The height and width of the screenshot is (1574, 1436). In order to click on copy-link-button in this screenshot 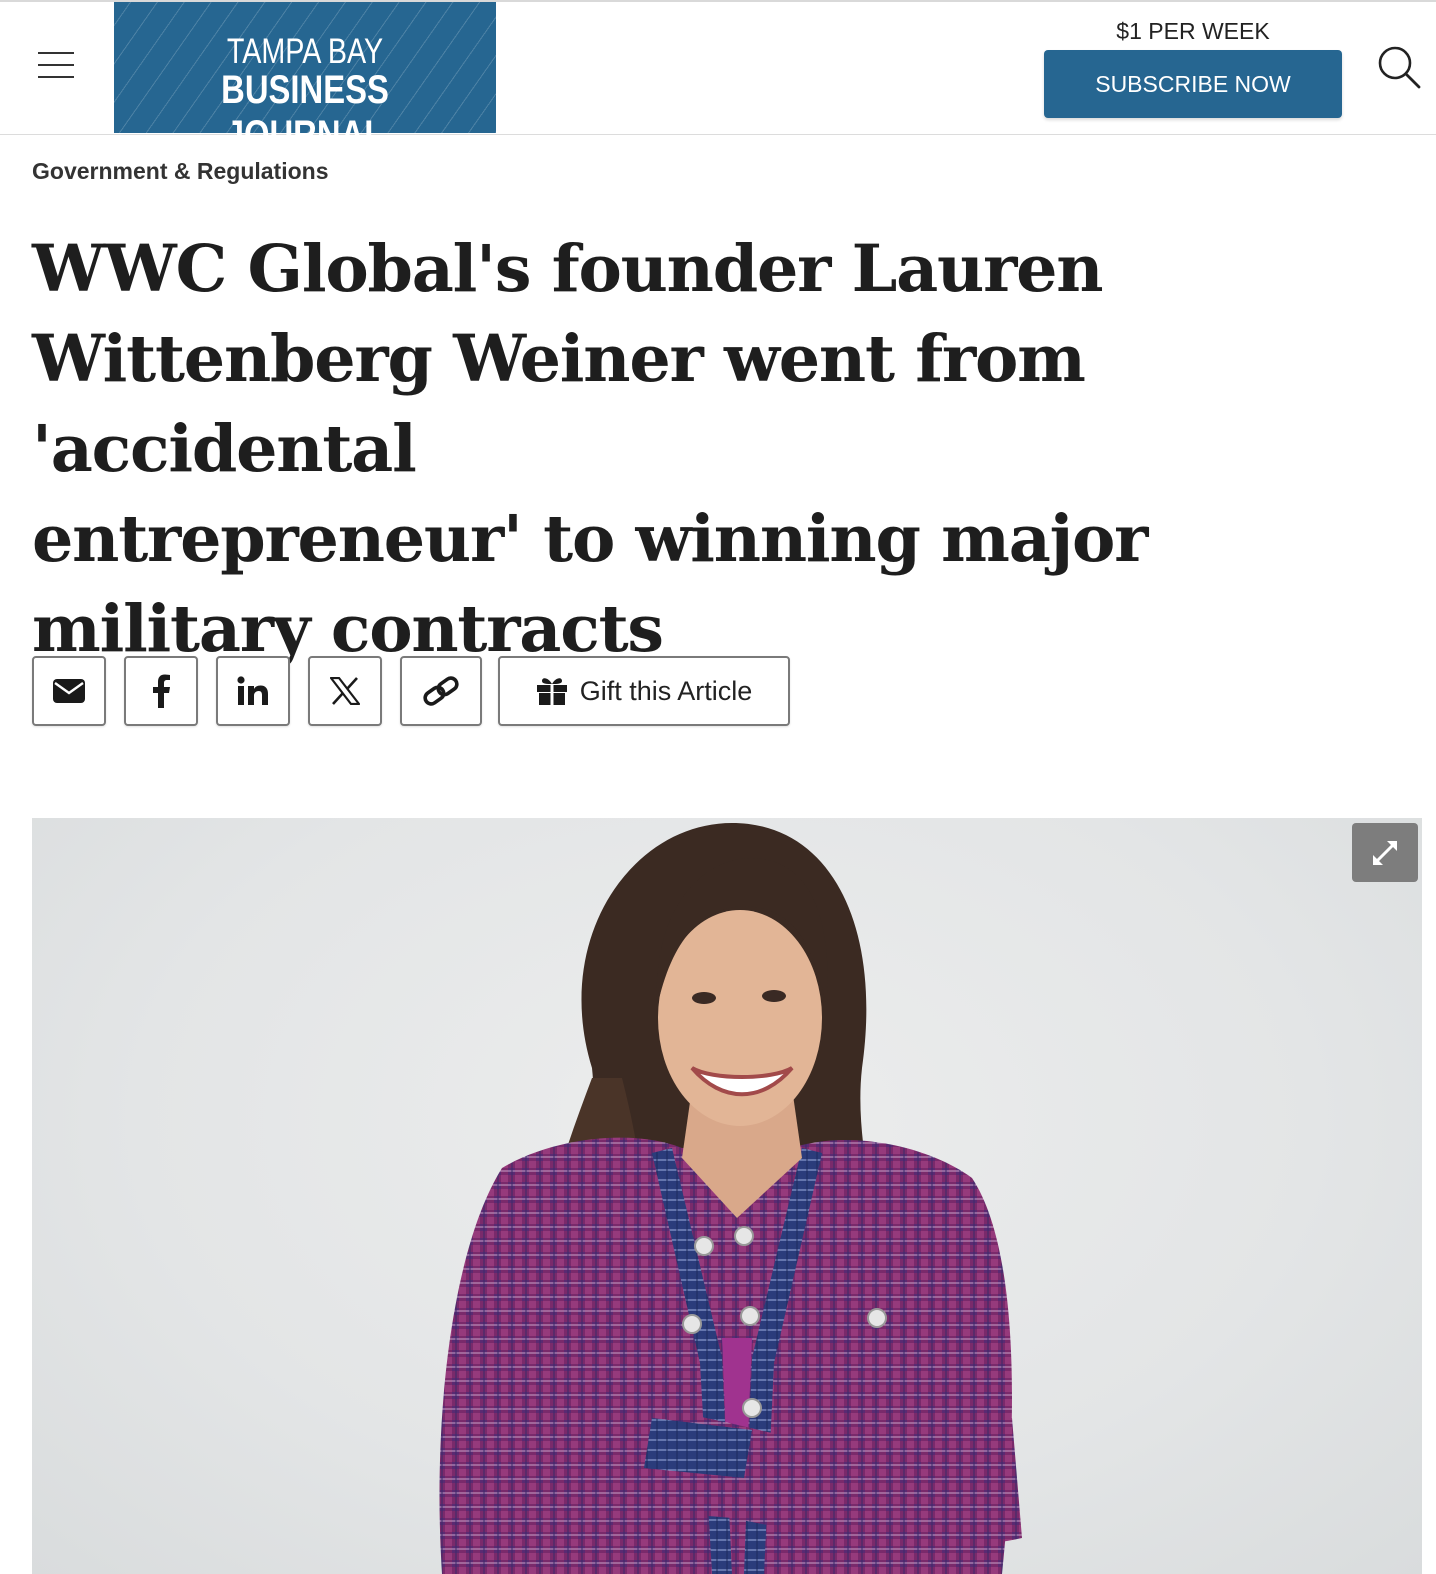, I will do `click(441, 691)`.